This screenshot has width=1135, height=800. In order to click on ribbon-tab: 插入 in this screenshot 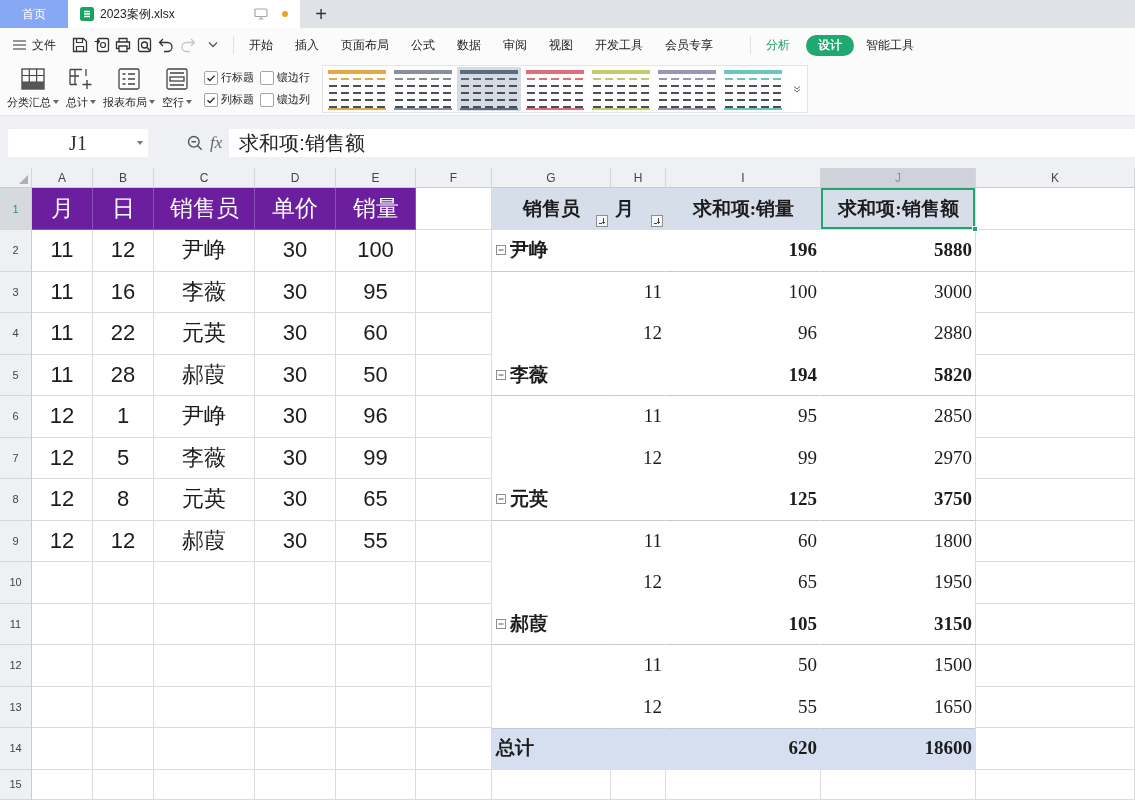, I will do `click(307, 45)`.